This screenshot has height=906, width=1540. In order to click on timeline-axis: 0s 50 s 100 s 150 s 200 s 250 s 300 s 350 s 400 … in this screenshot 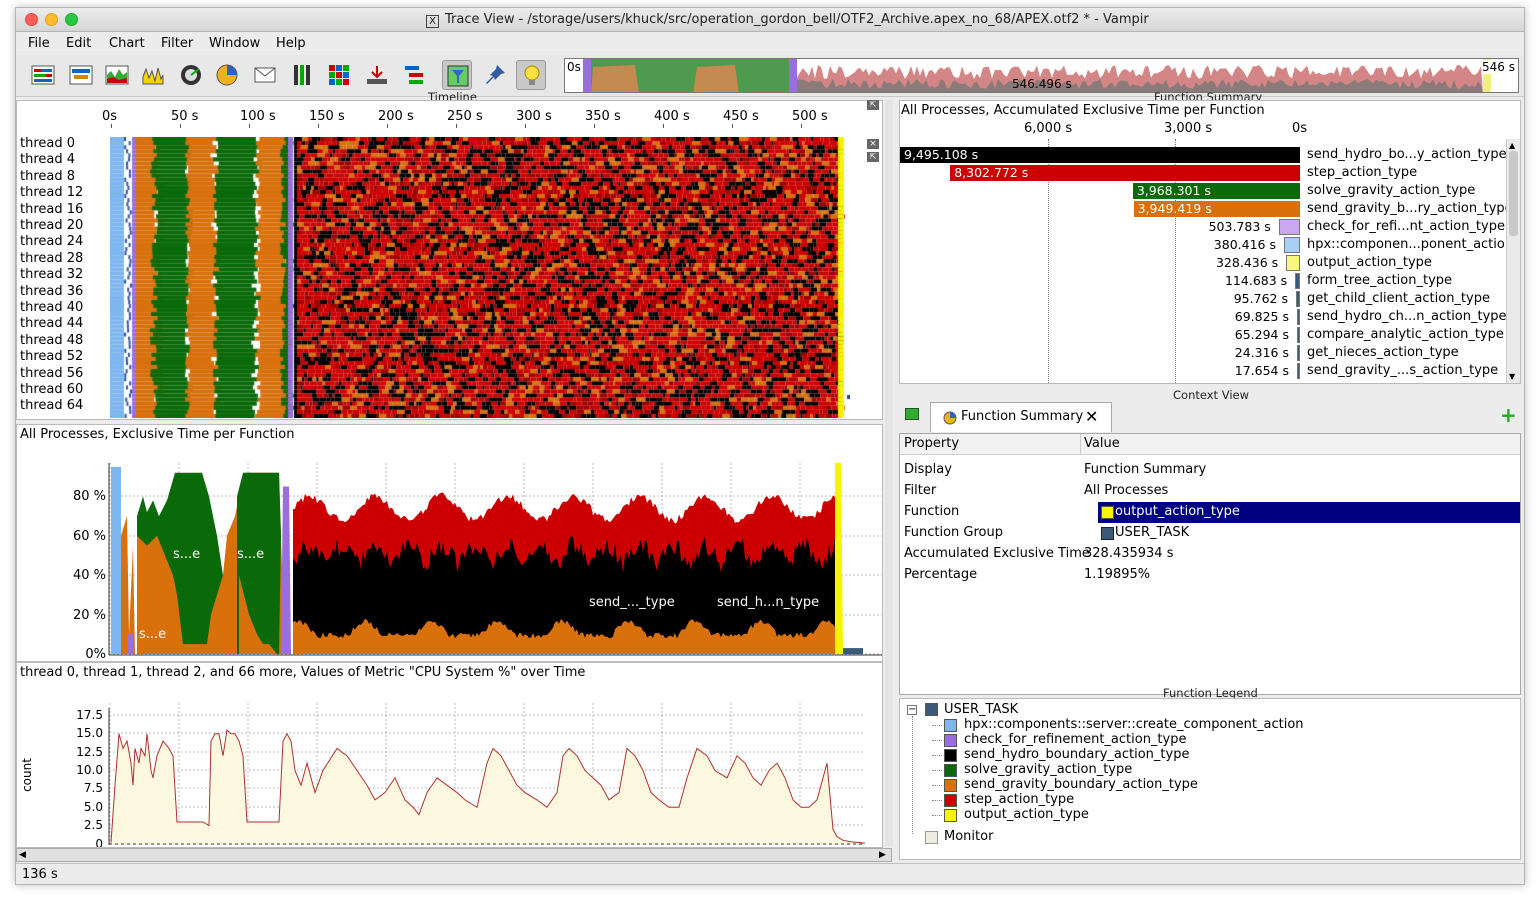, I will do `click(449, 115)`.